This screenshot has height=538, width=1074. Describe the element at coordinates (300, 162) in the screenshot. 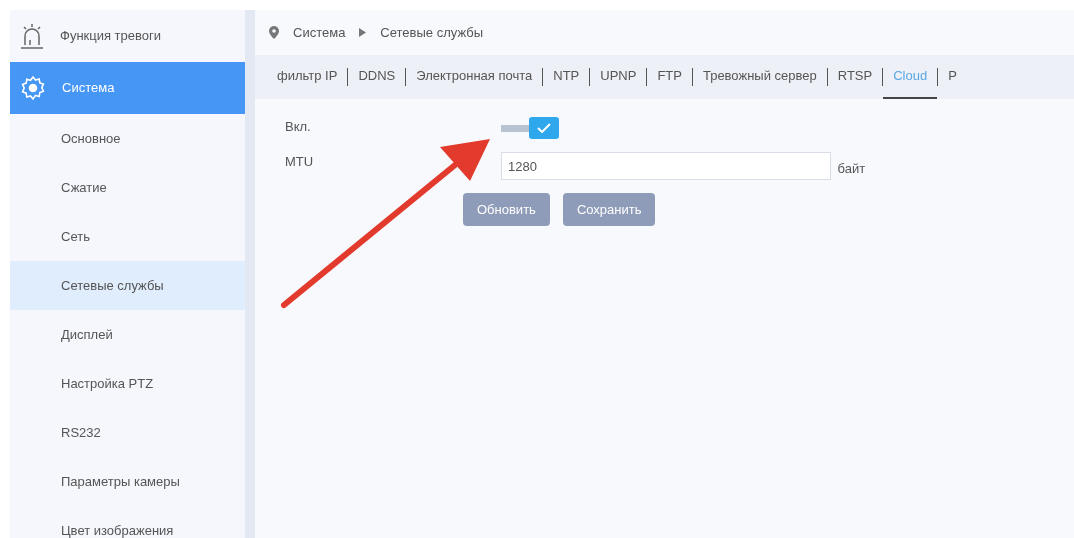

I see `field-label: MTU` at that location.